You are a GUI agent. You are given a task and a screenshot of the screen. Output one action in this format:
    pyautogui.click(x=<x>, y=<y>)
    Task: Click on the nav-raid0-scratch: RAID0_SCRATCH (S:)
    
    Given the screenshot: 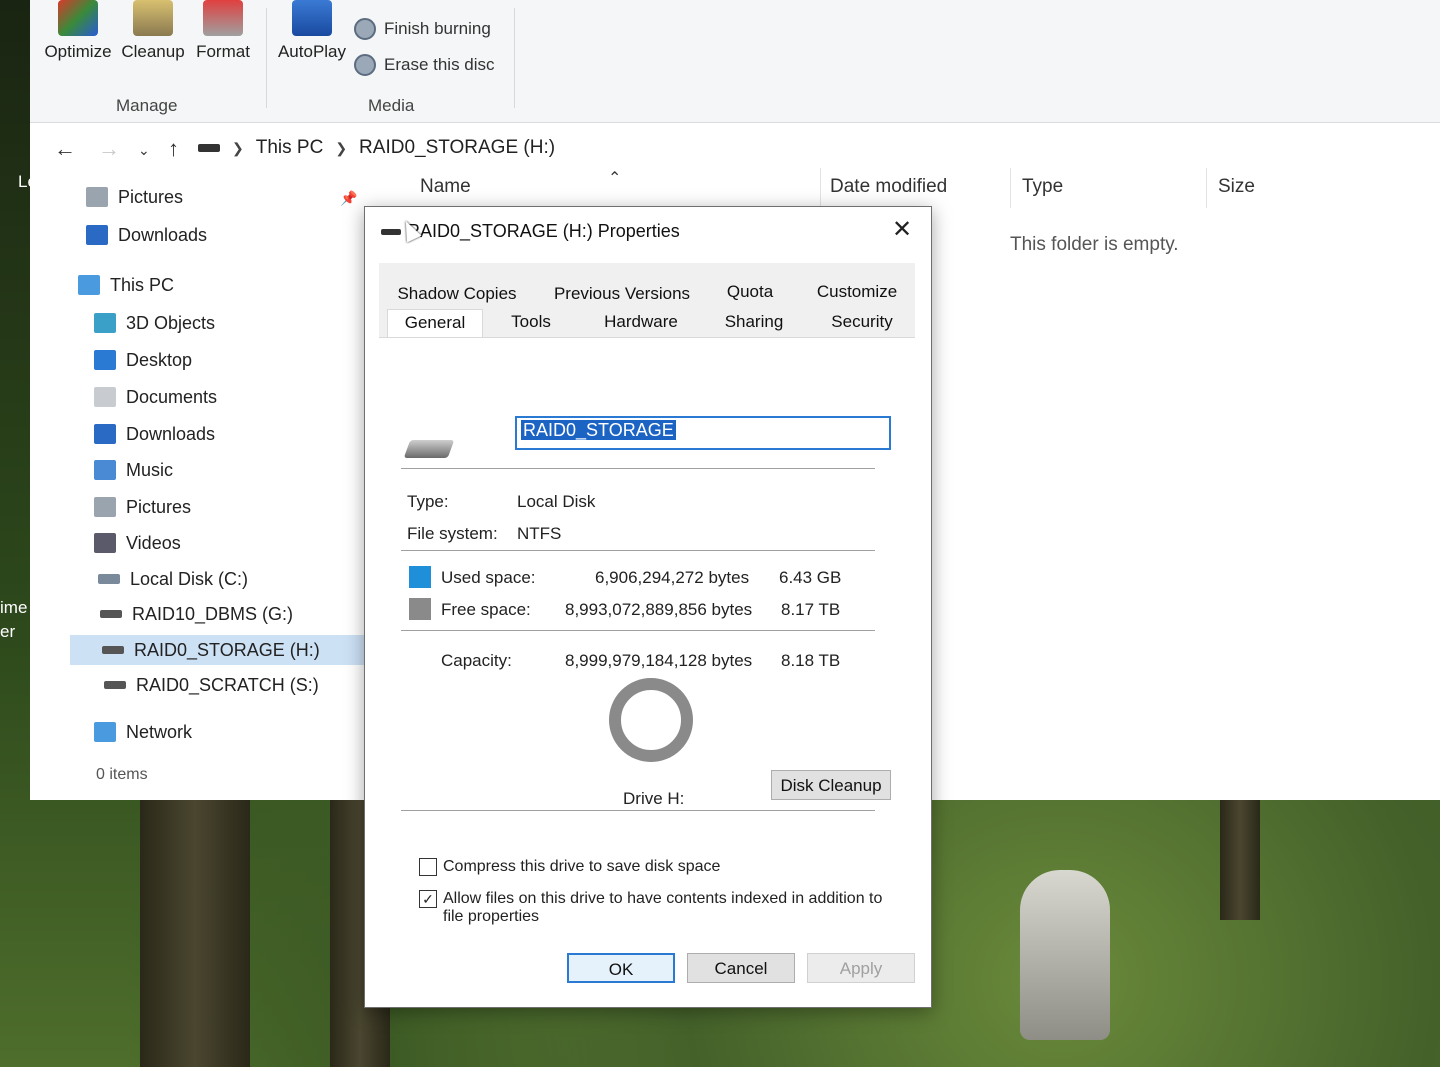 What is the action you would take?
    pyautogui.click(x=211, y=685)
    